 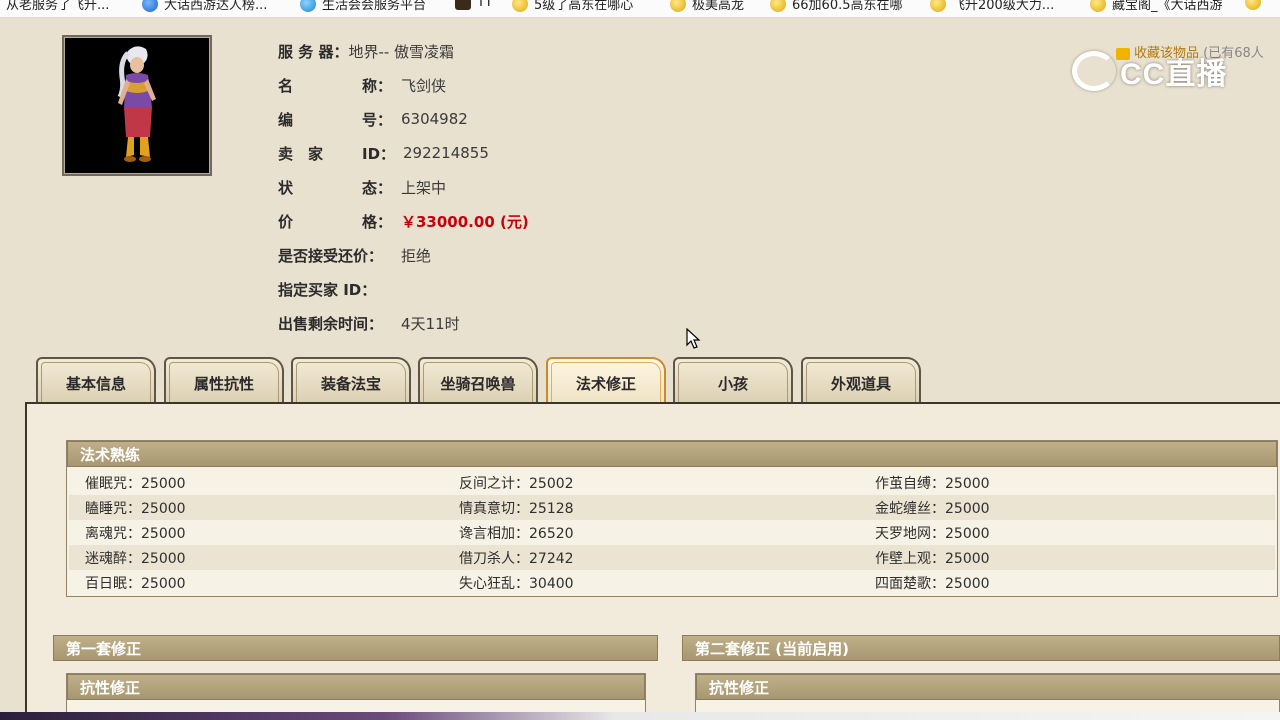 I want to click on table-row: 瞌睡咒：25000 情真意切：25128 金蛇缠丝：25000, so click(x=672, y=507).